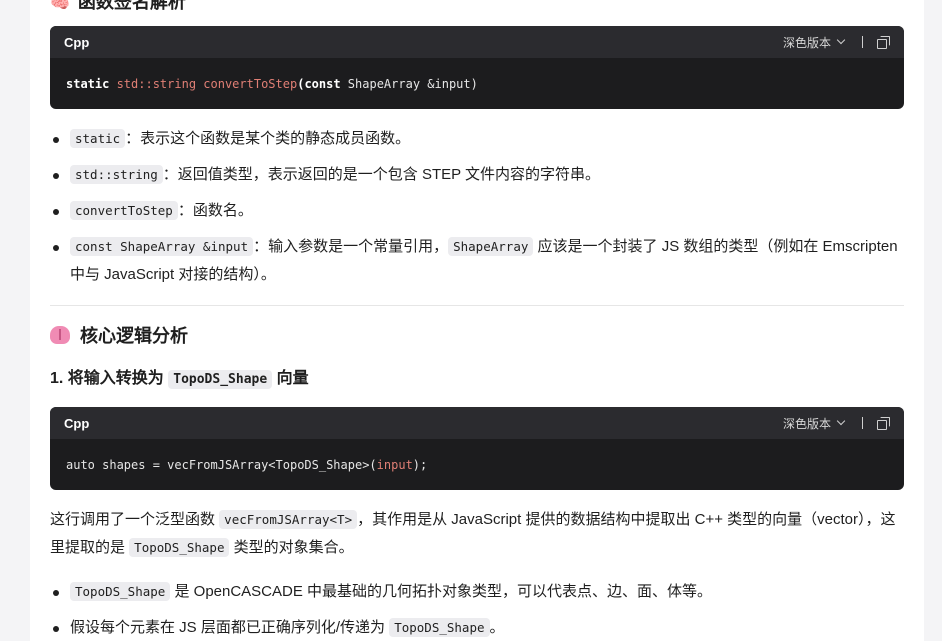  Describe the element at coordinates (268, 138) in the screenshot. I see `list-item-text: ：表示这个函数是某个类的静态成员函数。` at that location.